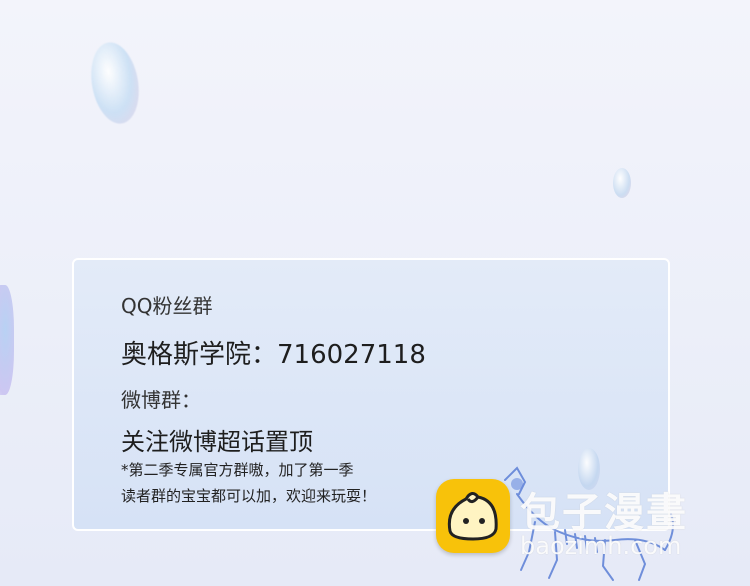 This screenshot has height=586, width=750. I want to click on note-line-2: 读者群的宝宝都可以加，欢迎来玩耍！, so click(249, 496).